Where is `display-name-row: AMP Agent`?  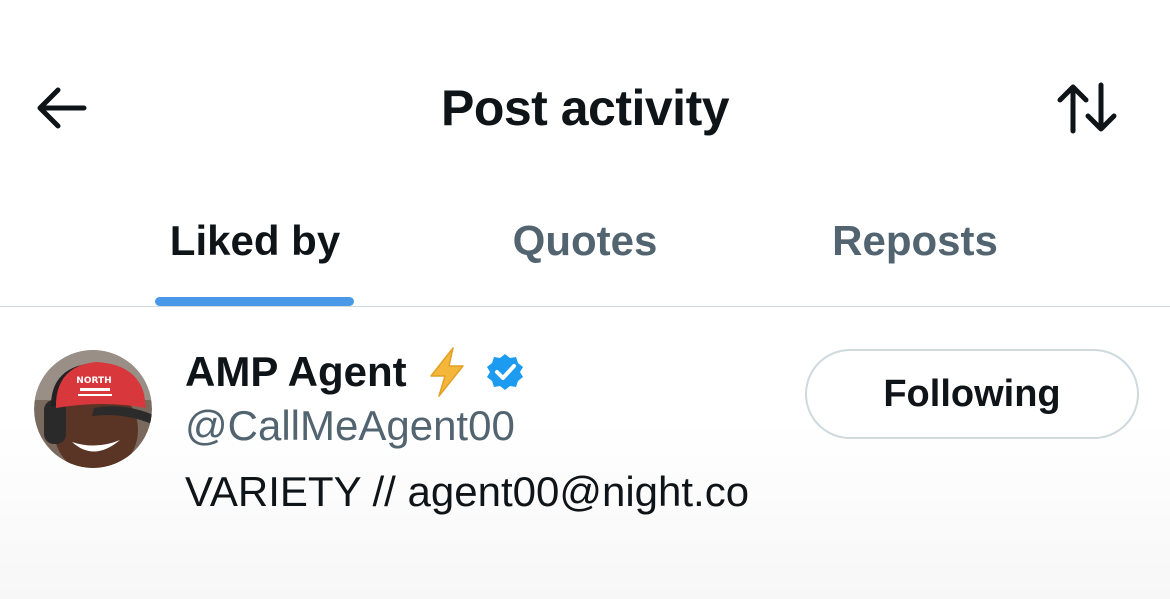 display-name-row: AMP Agent is located at coordinates (355, 372).